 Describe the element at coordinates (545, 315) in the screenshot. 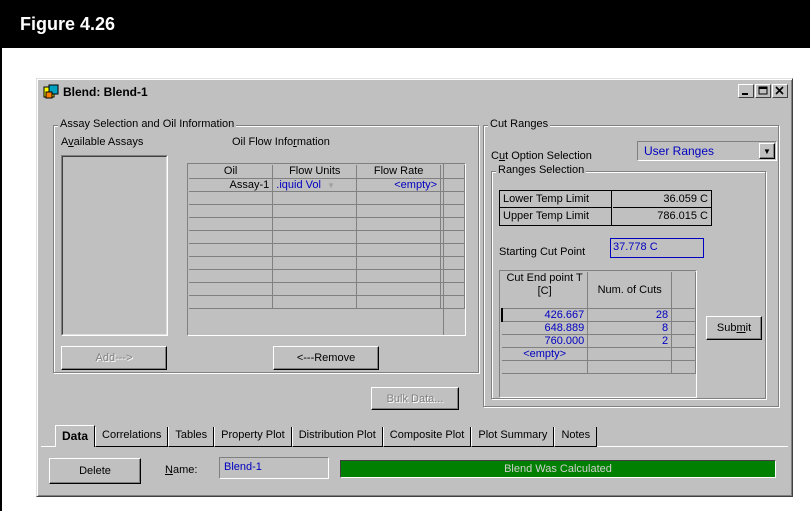

I see `cut-end-cell: 426.667` at that location.